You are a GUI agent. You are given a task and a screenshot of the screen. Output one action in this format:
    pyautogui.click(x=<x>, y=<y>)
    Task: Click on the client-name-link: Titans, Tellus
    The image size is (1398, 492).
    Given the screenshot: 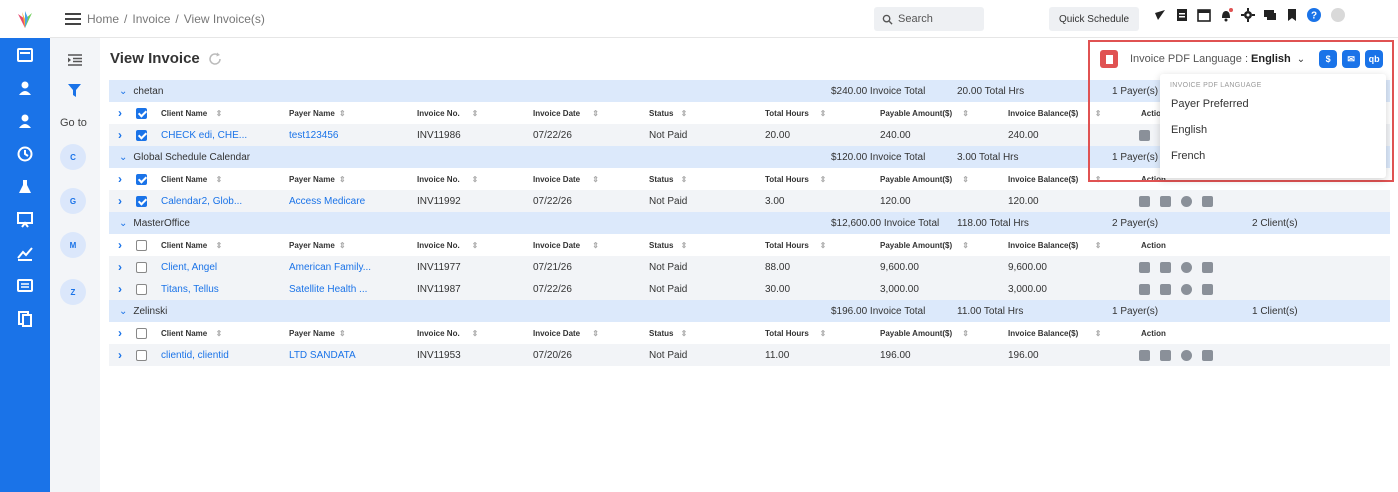 What is the action you would take?
    pyautogui.click(x=190, y=289)
    